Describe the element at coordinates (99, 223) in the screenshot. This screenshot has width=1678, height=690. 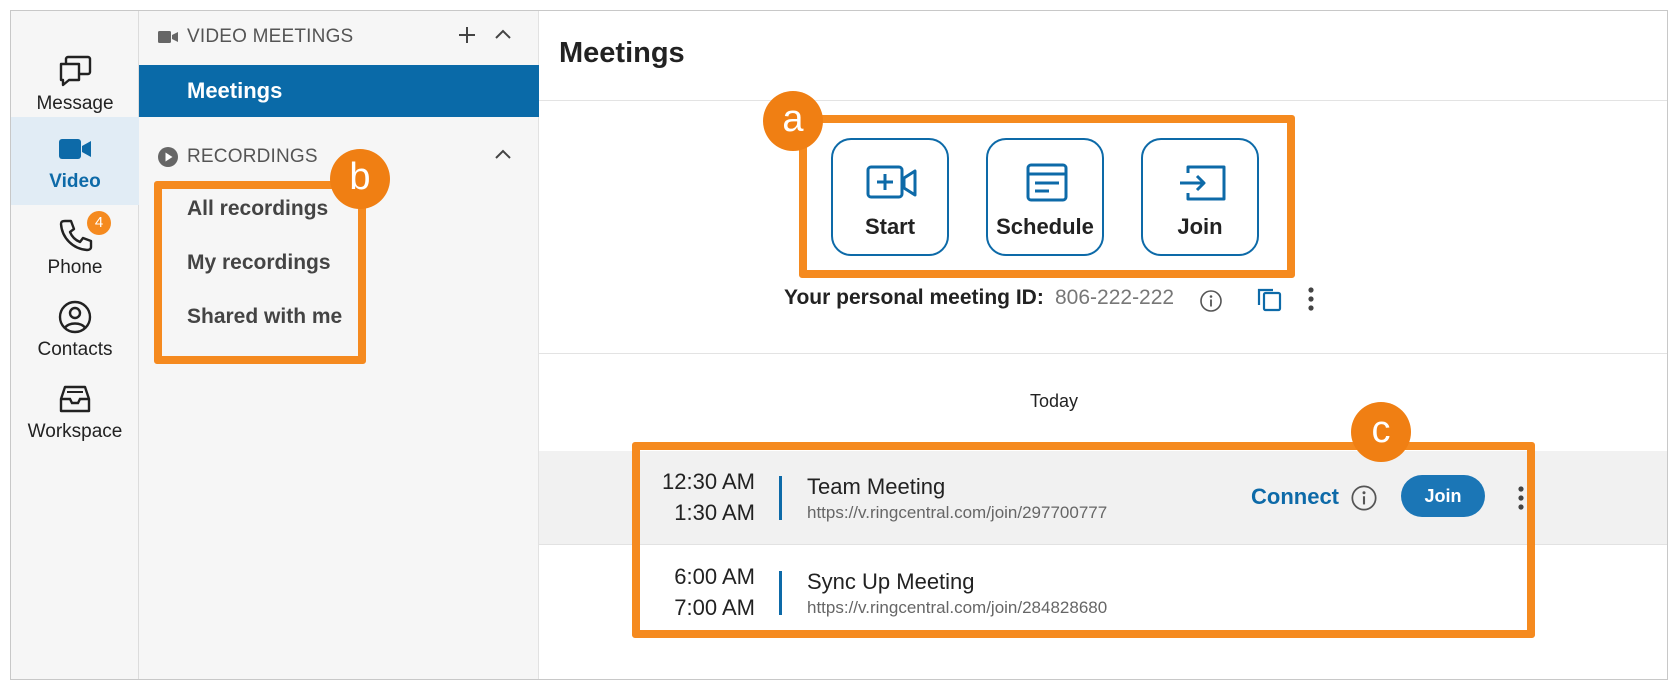
I see `phone-badge: 4` at that location.